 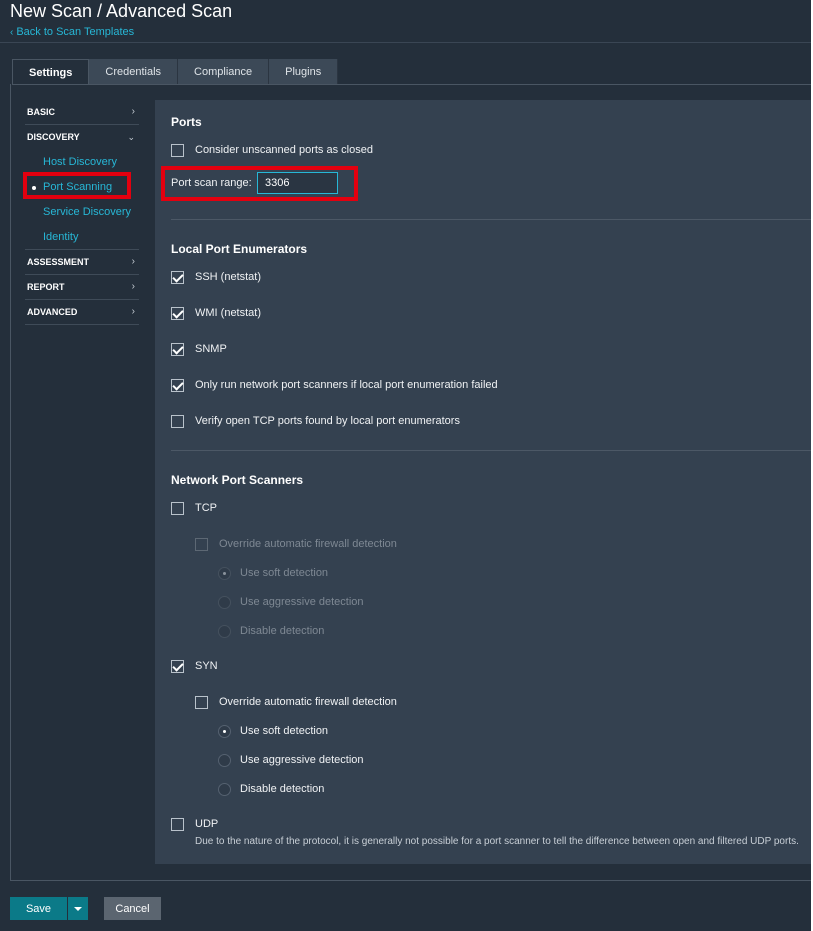 I want to click on tab-compliance: Compliance, so click(x=224, y=72).